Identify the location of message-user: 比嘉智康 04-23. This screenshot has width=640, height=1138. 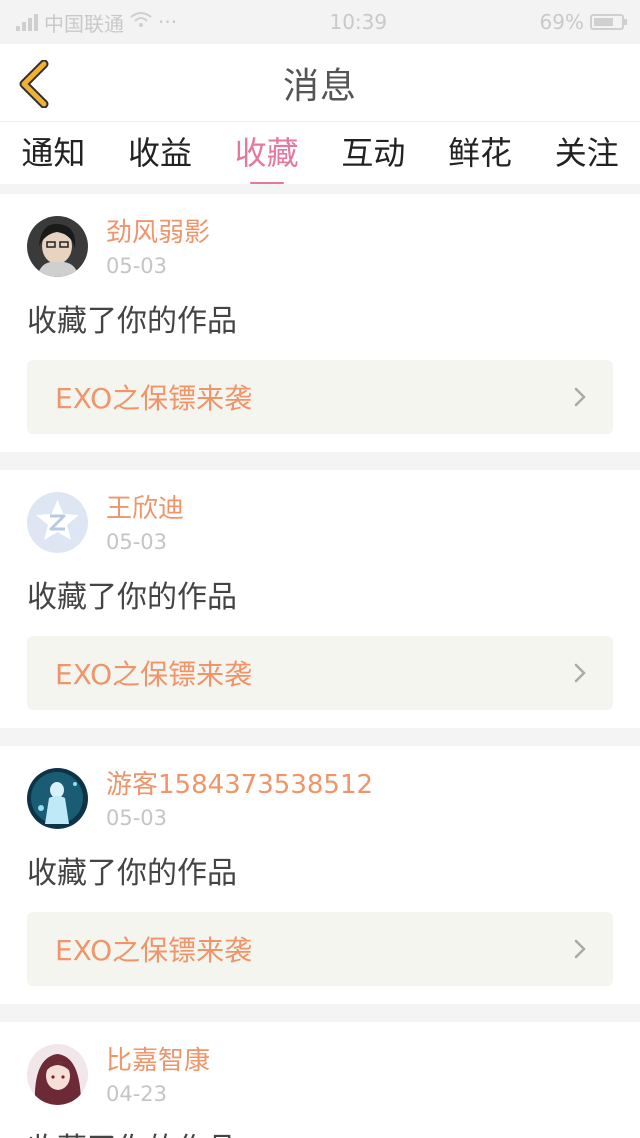
(320, 1076).